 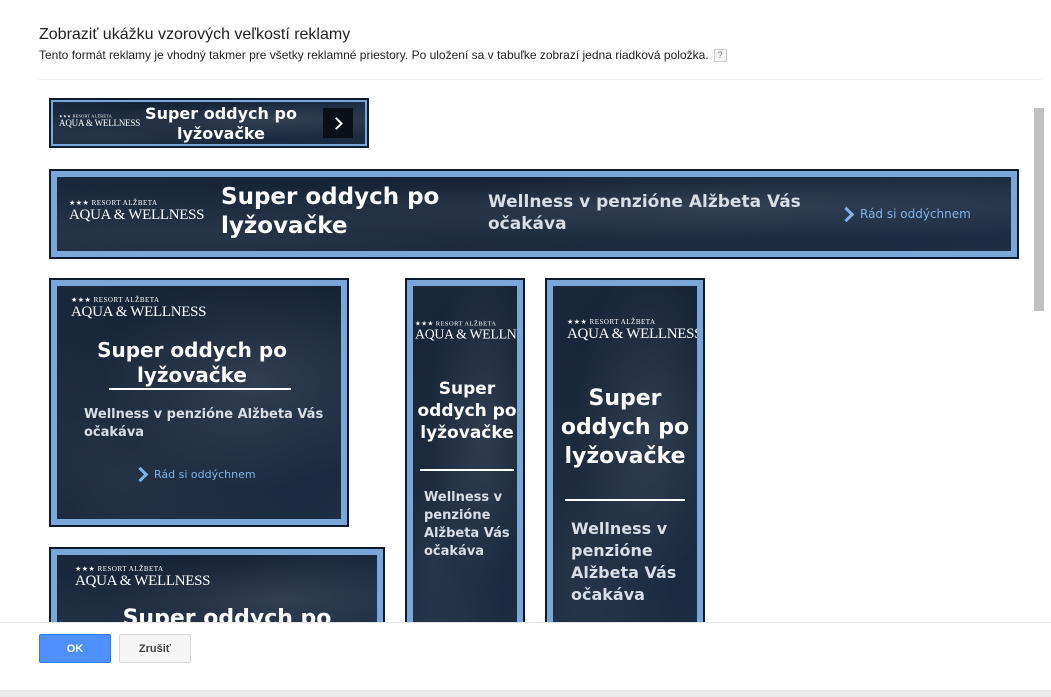 What do you see at coordinates (155, 648) in the screenshot?
I see `cancel-button: Zrušiť` at bounding box center [155, 648].